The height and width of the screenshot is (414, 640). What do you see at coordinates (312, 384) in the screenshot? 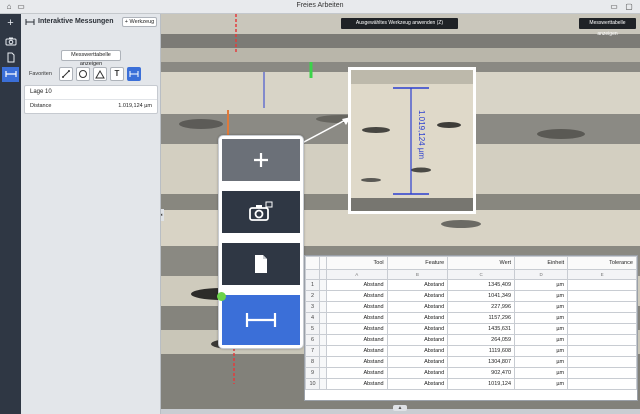
I see `row-number: 10` at bounding box center [312, 384].